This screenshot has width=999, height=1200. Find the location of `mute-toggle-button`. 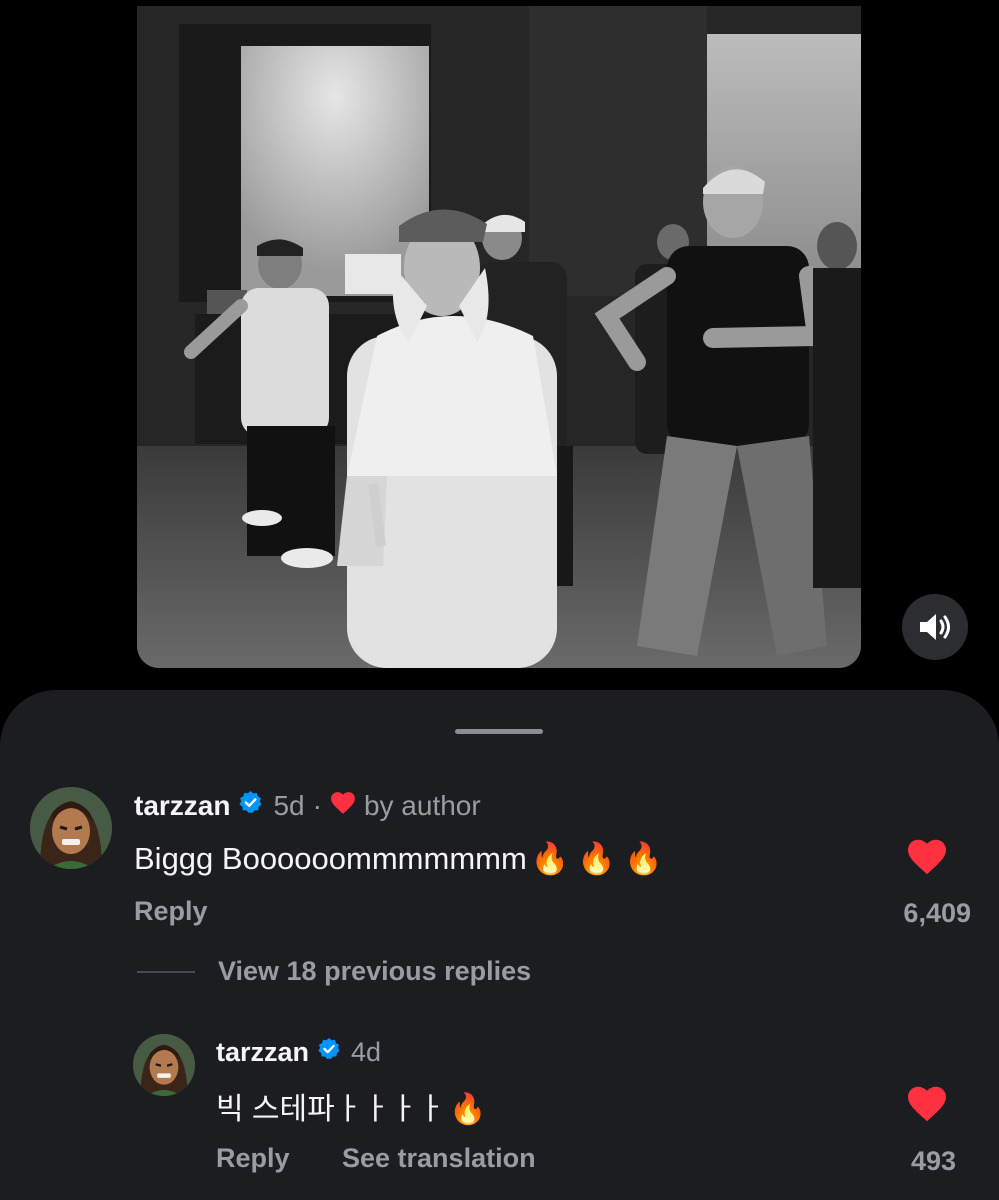

mute-toggle-button is located at coordinates (935, 627).